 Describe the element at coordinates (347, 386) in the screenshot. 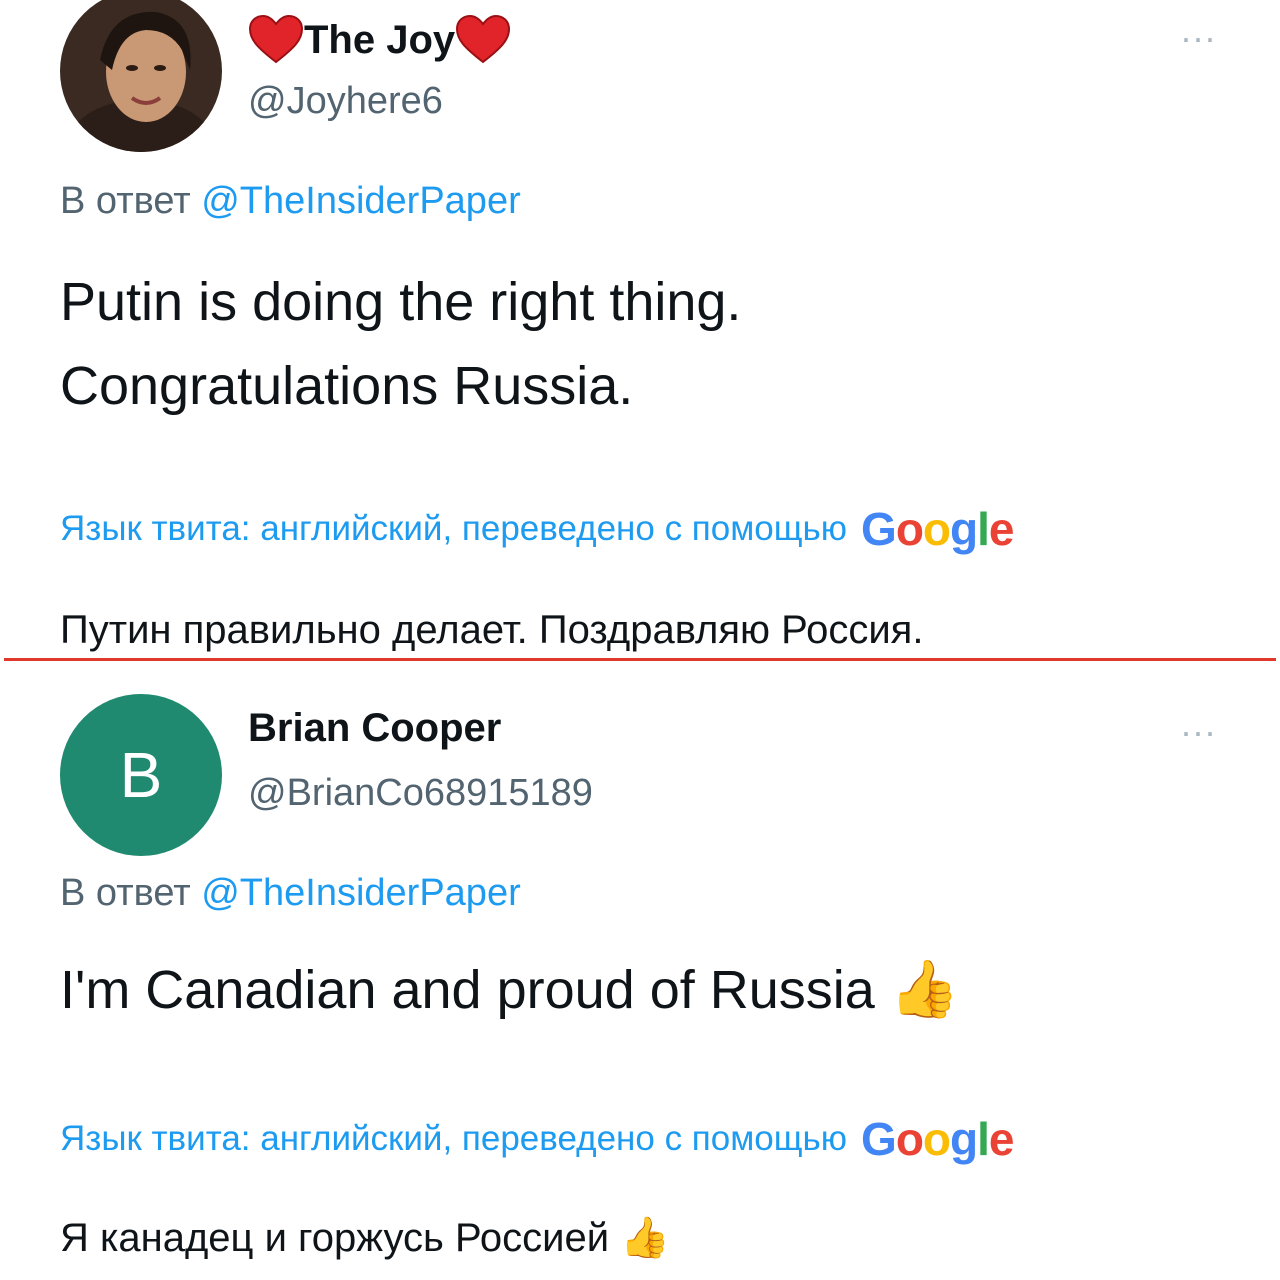

I see `tweet-text-line: Congratulations Russia.` at that location.